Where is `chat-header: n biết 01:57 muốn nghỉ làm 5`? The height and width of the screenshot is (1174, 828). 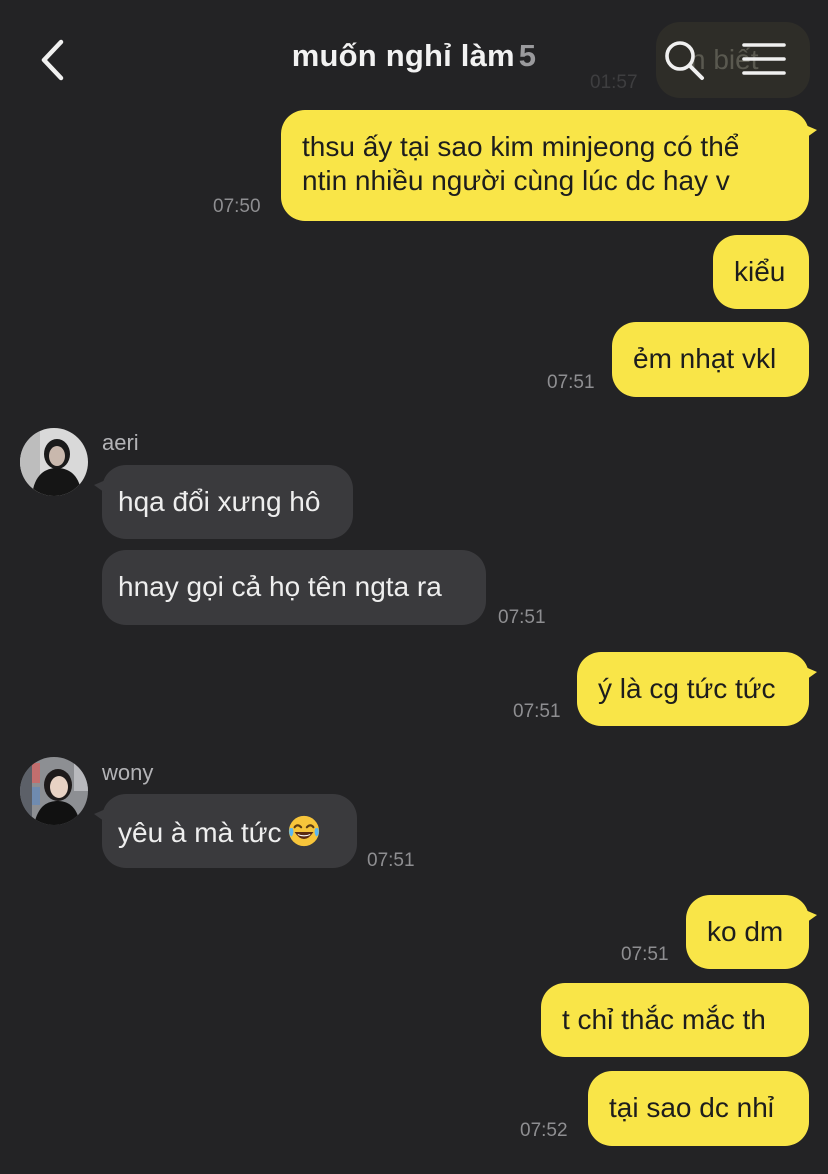 chat-header: n biết 01:57 muốn nghỉ làm 5 is located at coordinates (414, 59).